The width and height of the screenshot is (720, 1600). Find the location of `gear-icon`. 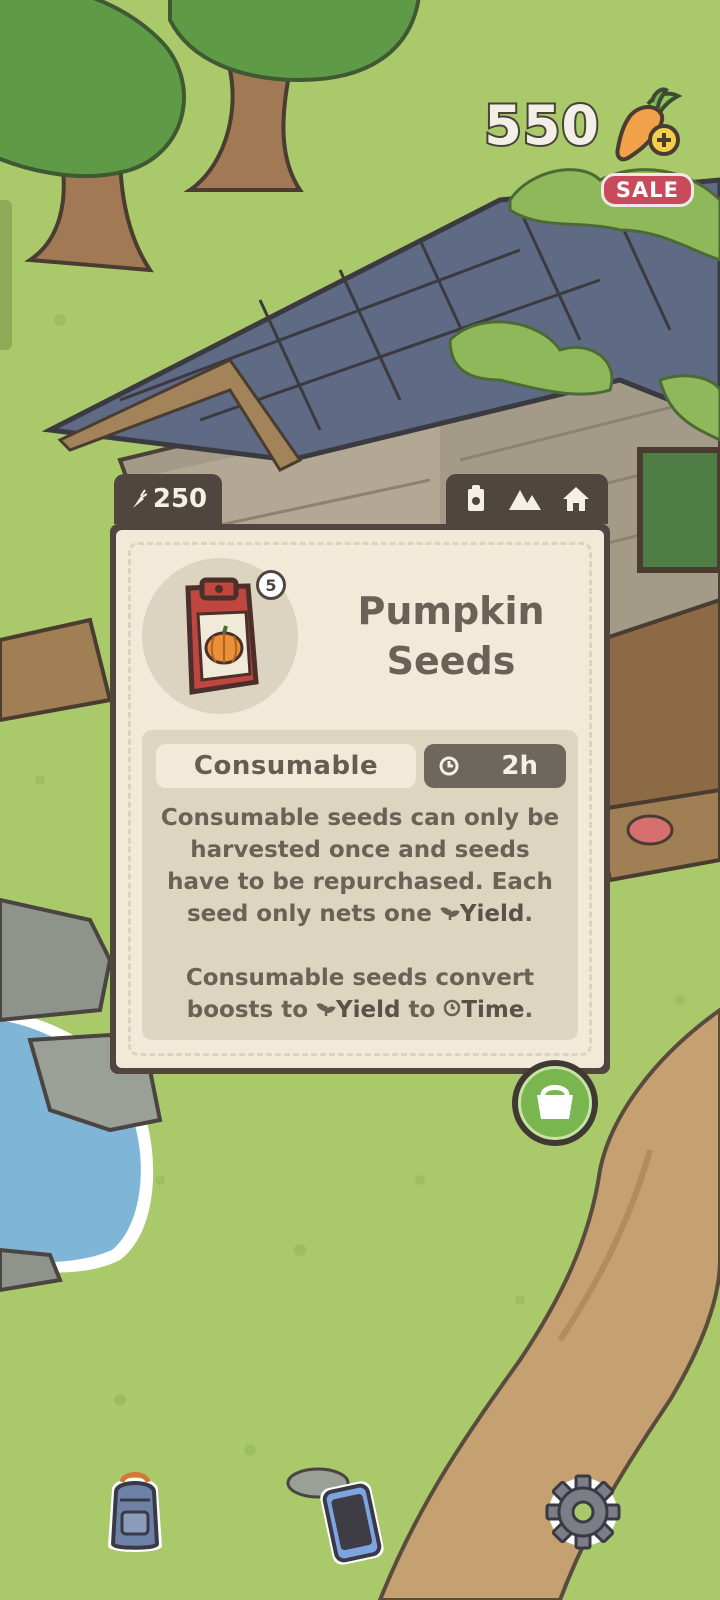

gear-icon is located at coordinates (583, 1512).